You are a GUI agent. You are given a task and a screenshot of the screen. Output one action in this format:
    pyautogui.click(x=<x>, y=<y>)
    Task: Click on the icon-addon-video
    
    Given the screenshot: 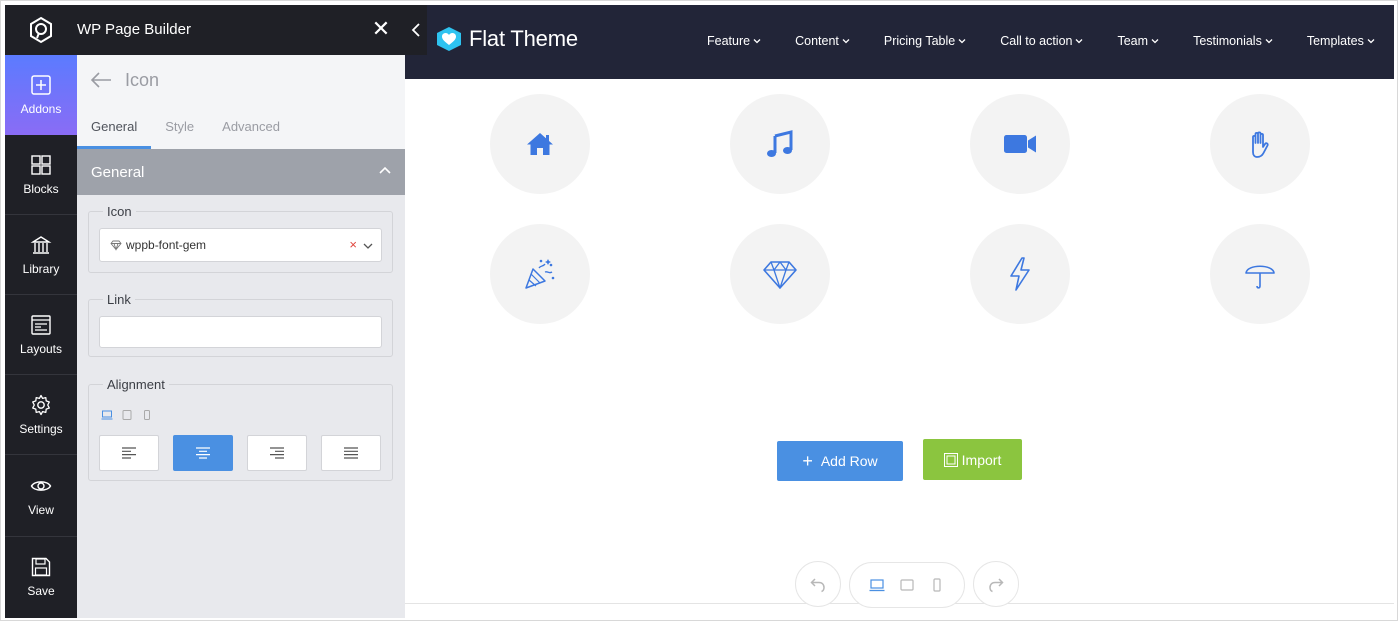 What is the action you would take?
    pyautogui.click(x=1020, y=144)
    